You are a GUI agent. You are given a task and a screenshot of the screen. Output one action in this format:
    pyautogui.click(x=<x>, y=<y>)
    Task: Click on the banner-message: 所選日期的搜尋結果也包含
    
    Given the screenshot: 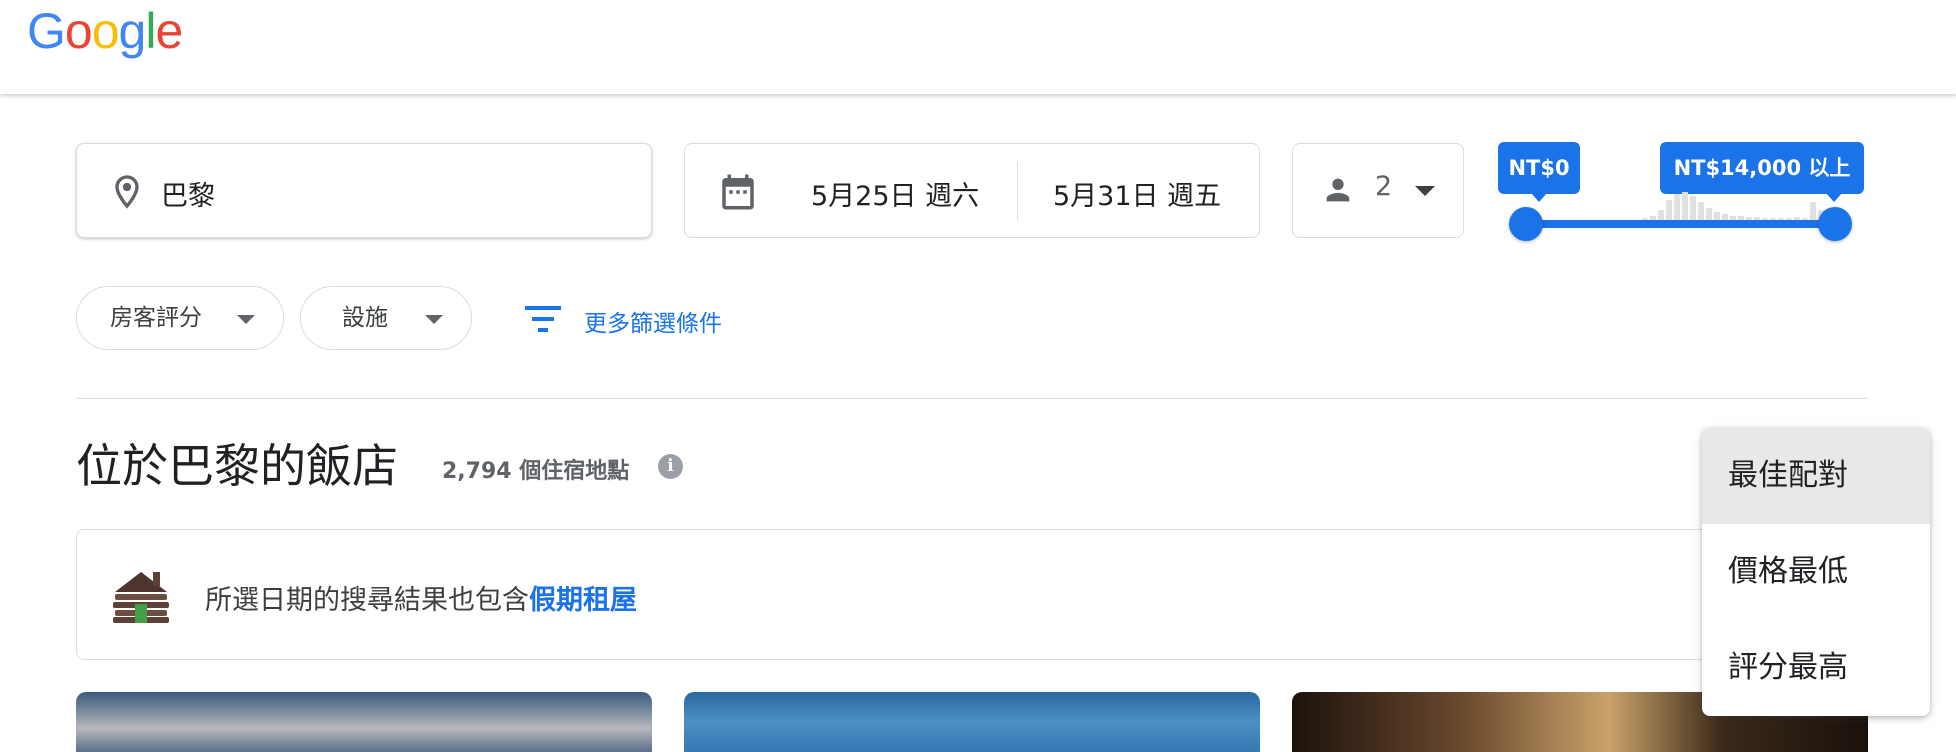 What is the action you would take?
    pyautogui.click(x=367, y=600)
    